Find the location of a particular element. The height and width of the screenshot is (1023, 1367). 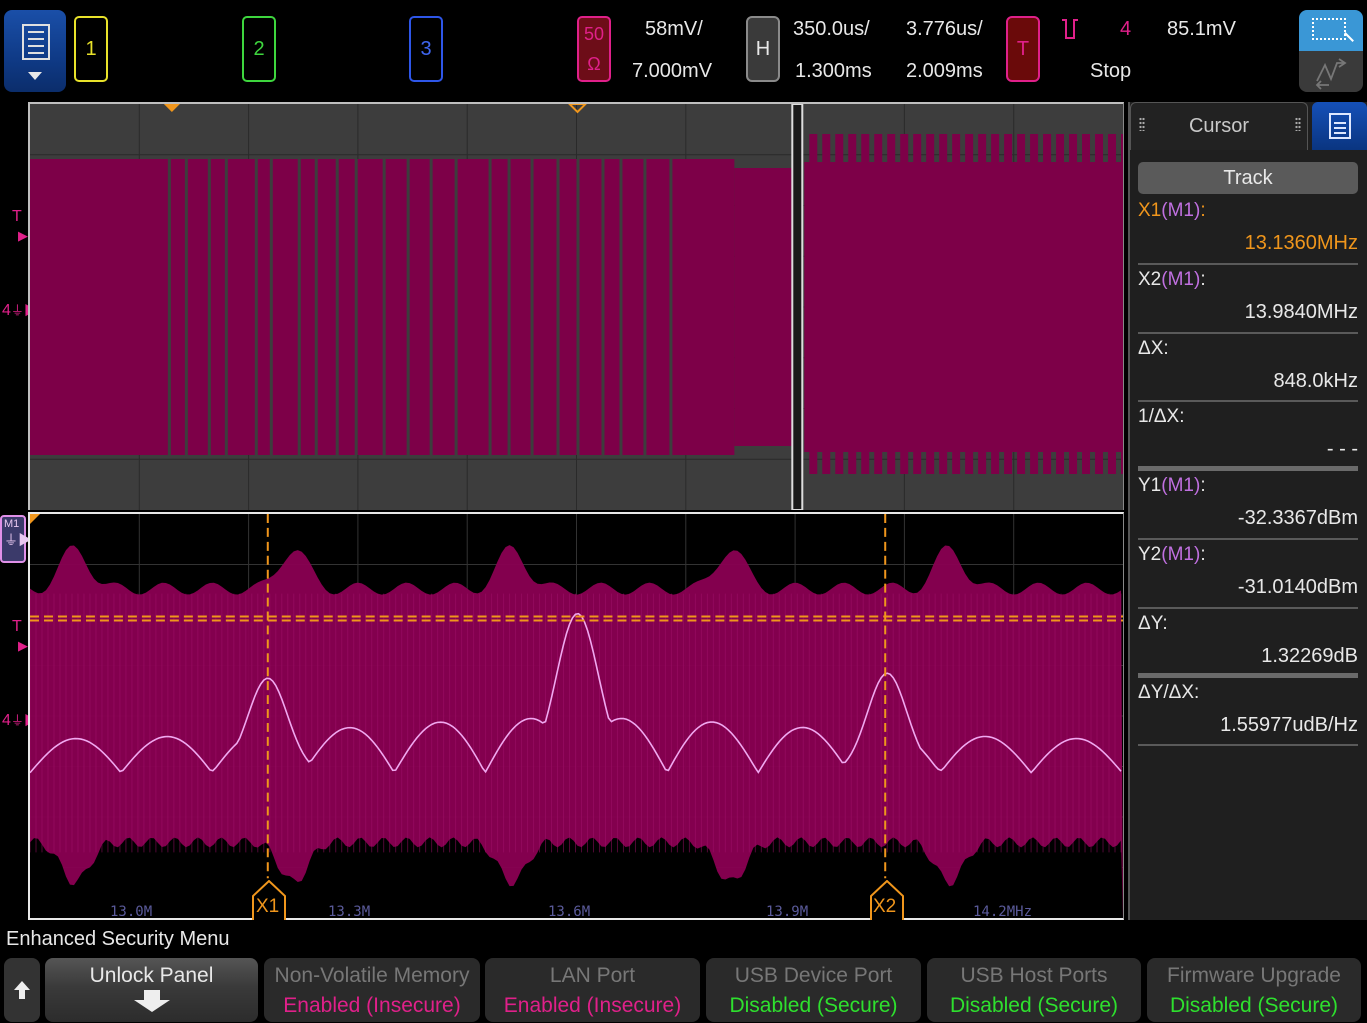

lower-trigger-level-marker: T is located at coordinates (17, 627).